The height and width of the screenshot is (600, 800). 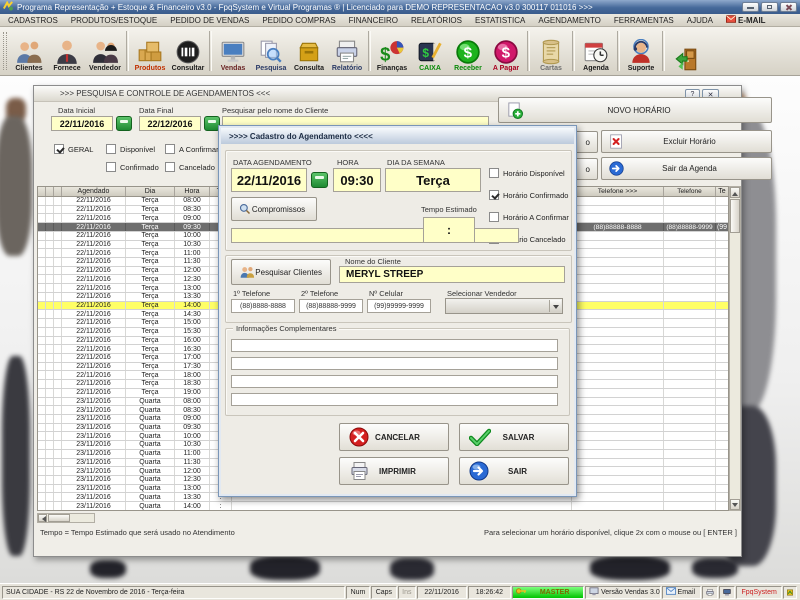 I want to click on cell-dia: Terça, so click(x=150, y=279).